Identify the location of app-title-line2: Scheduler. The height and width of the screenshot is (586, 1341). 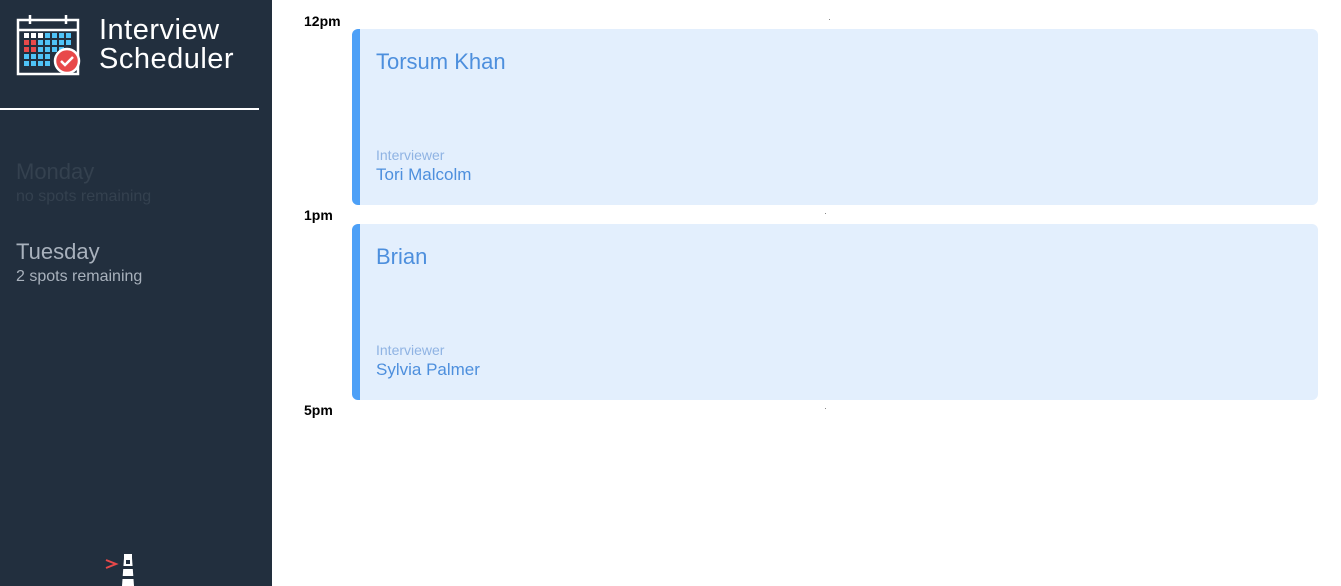
(167, 59).